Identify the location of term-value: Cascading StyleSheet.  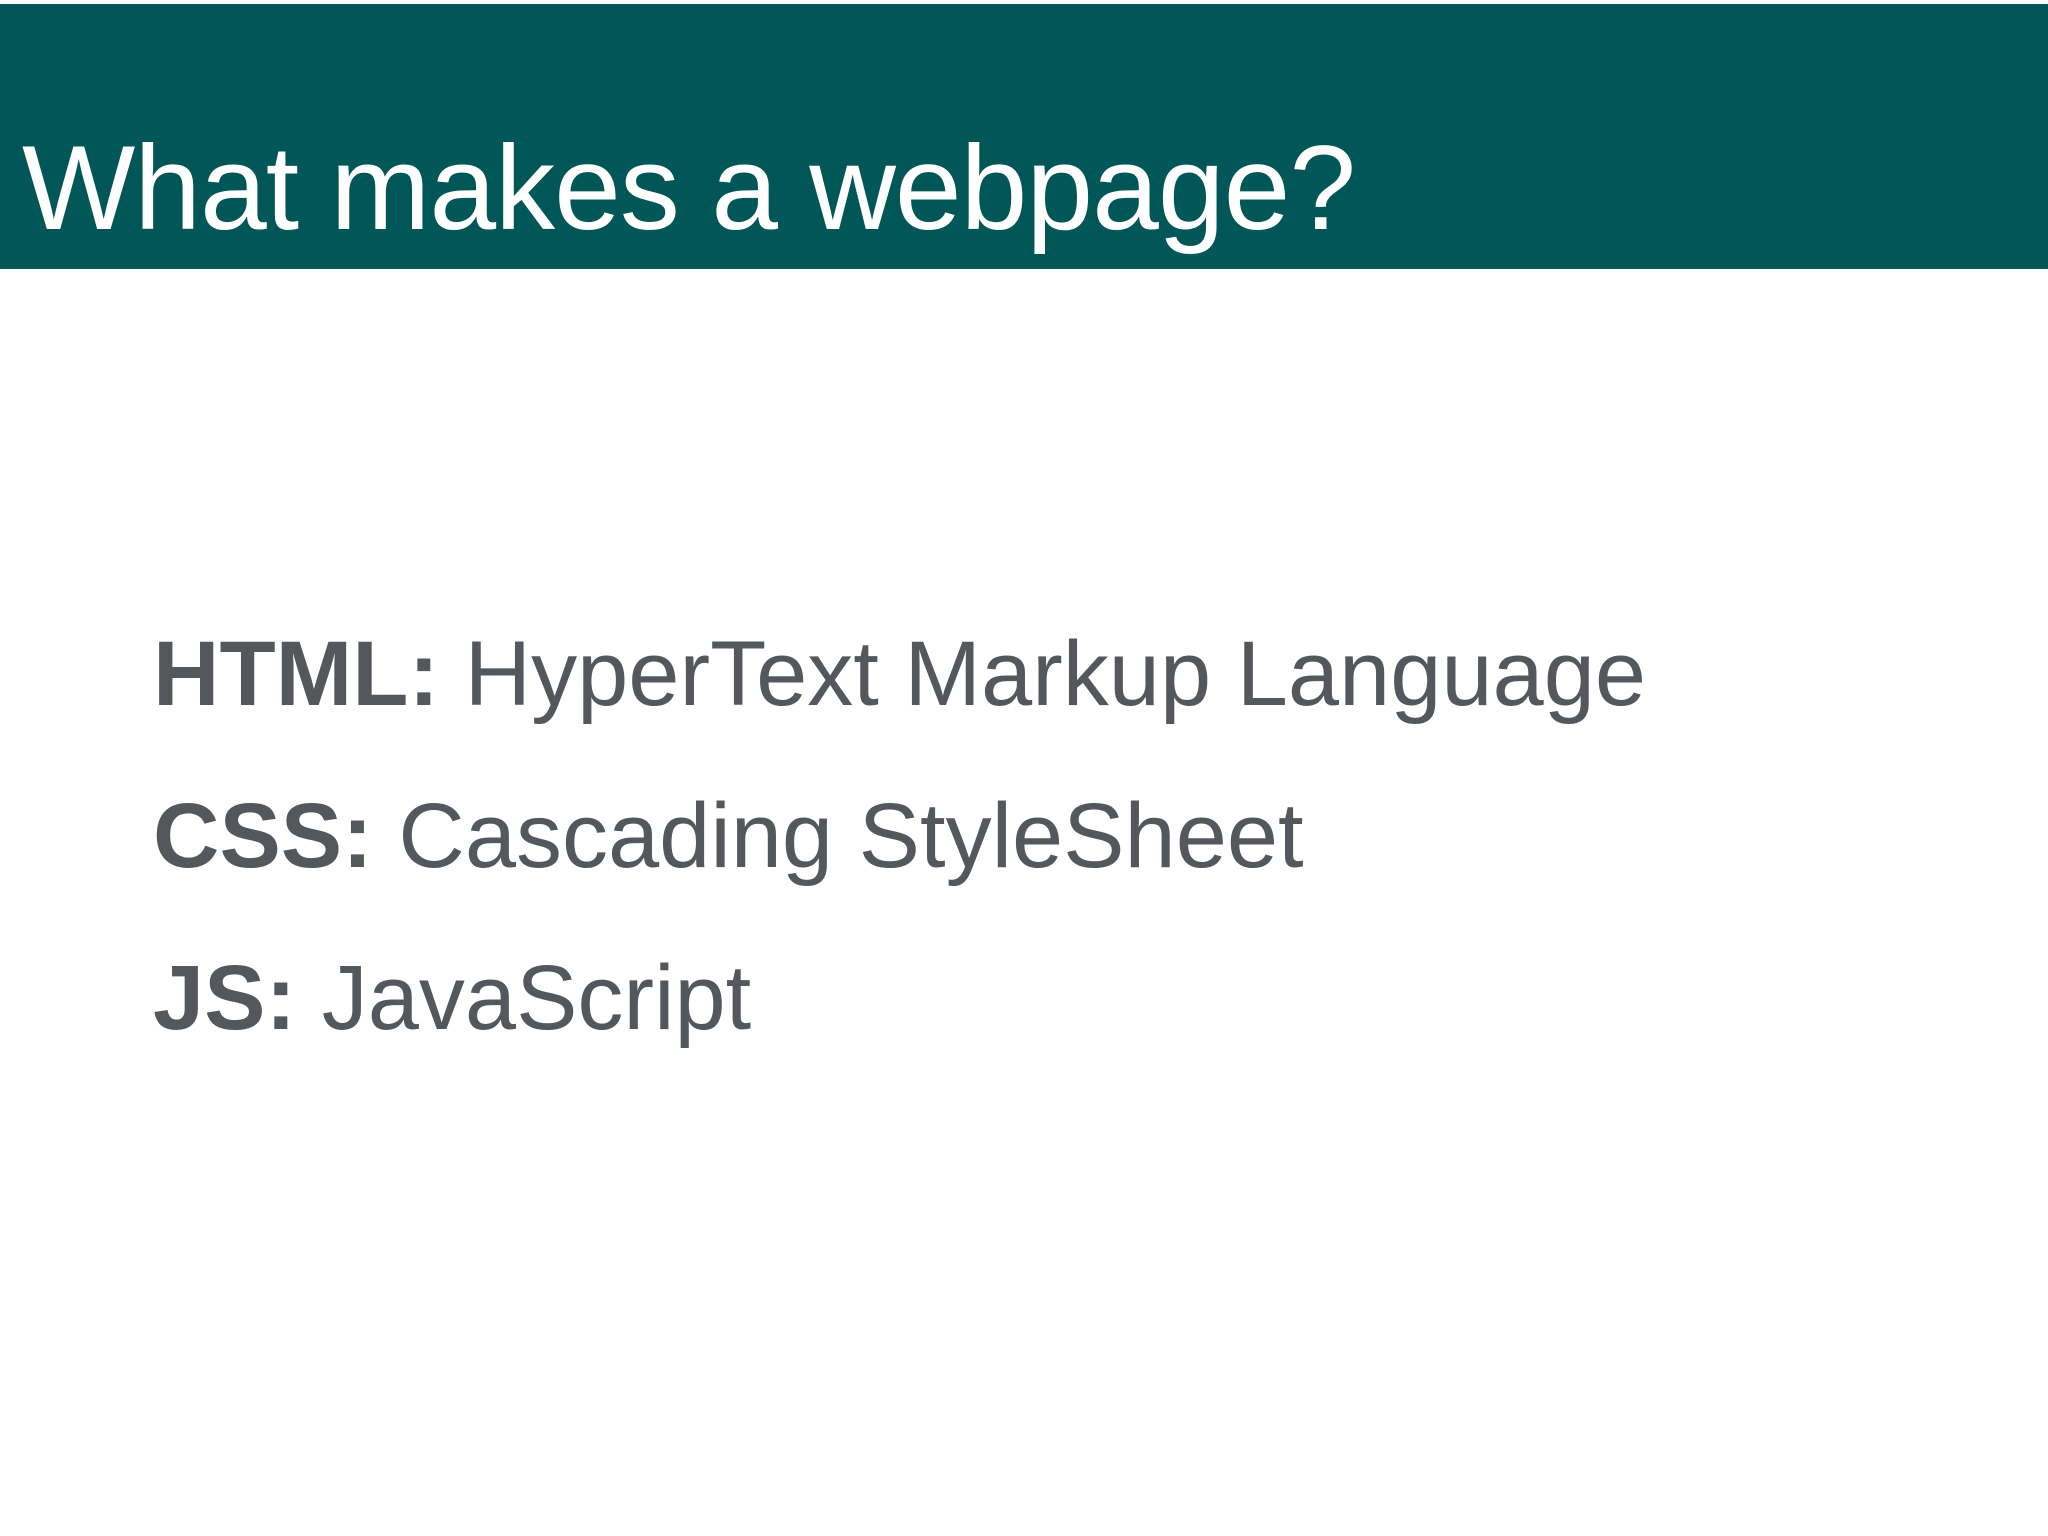
(851, 836).